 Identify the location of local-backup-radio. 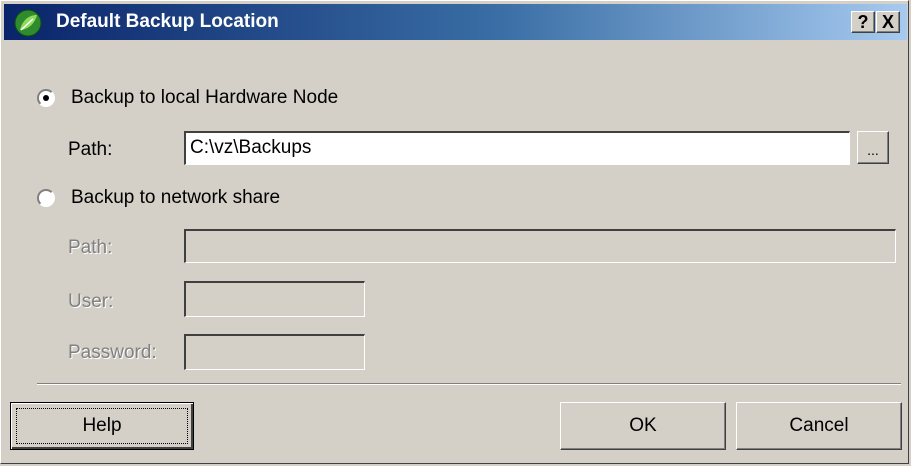
(46, 98).